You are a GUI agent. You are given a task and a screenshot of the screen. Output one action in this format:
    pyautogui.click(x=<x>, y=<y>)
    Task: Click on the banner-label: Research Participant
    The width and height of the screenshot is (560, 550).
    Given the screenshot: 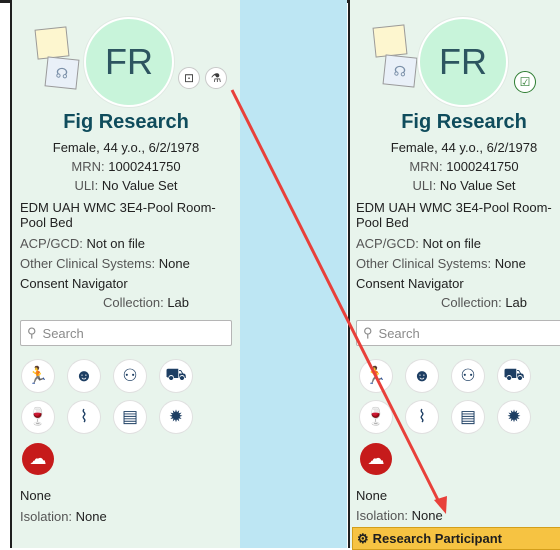 What is the action you would take?
    pyautogui.click(x=437, y=538)
    